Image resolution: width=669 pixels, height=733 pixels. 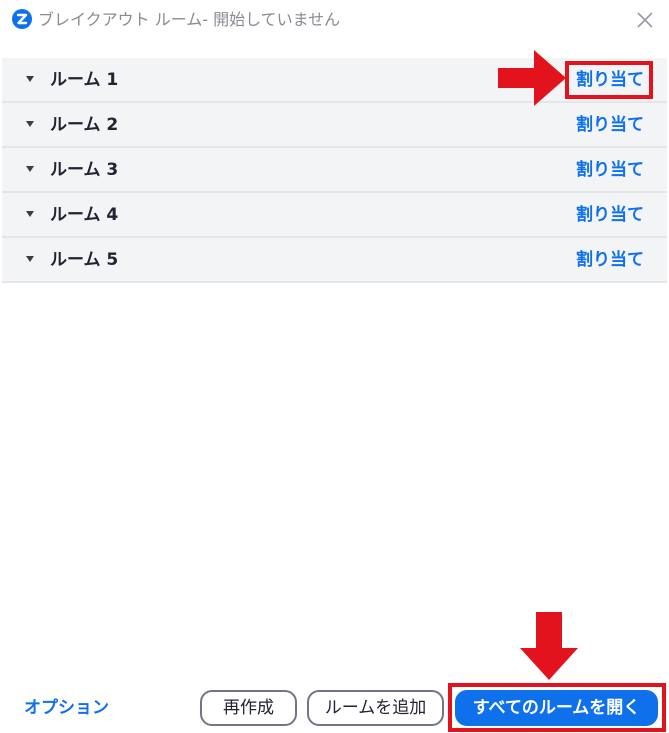 I want to click on room-row: ルーム 4 割り当て, so click(x=334, y=215).